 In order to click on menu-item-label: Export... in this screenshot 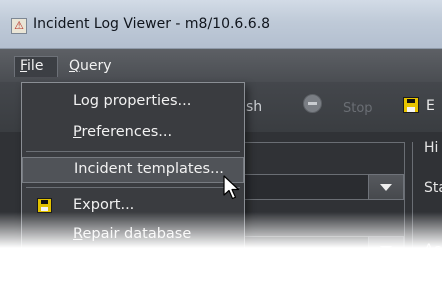, I will do `click(104, 205)`.